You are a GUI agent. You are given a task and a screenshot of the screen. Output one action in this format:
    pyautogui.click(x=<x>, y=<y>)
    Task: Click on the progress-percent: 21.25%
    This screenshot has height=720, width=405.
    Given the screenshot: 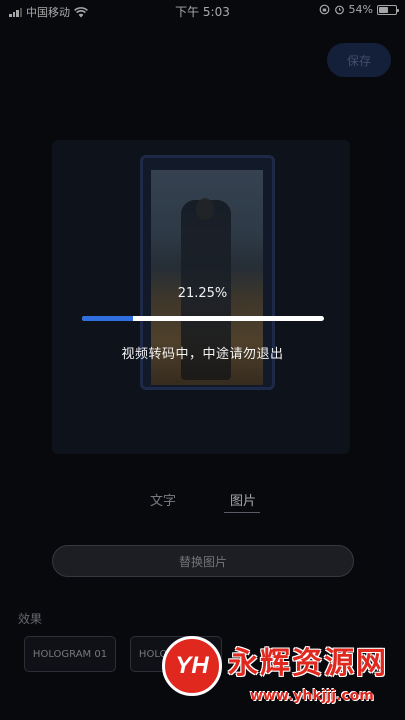 What is the action you would take?
    pyautogui.click(x=202, y=293)
    